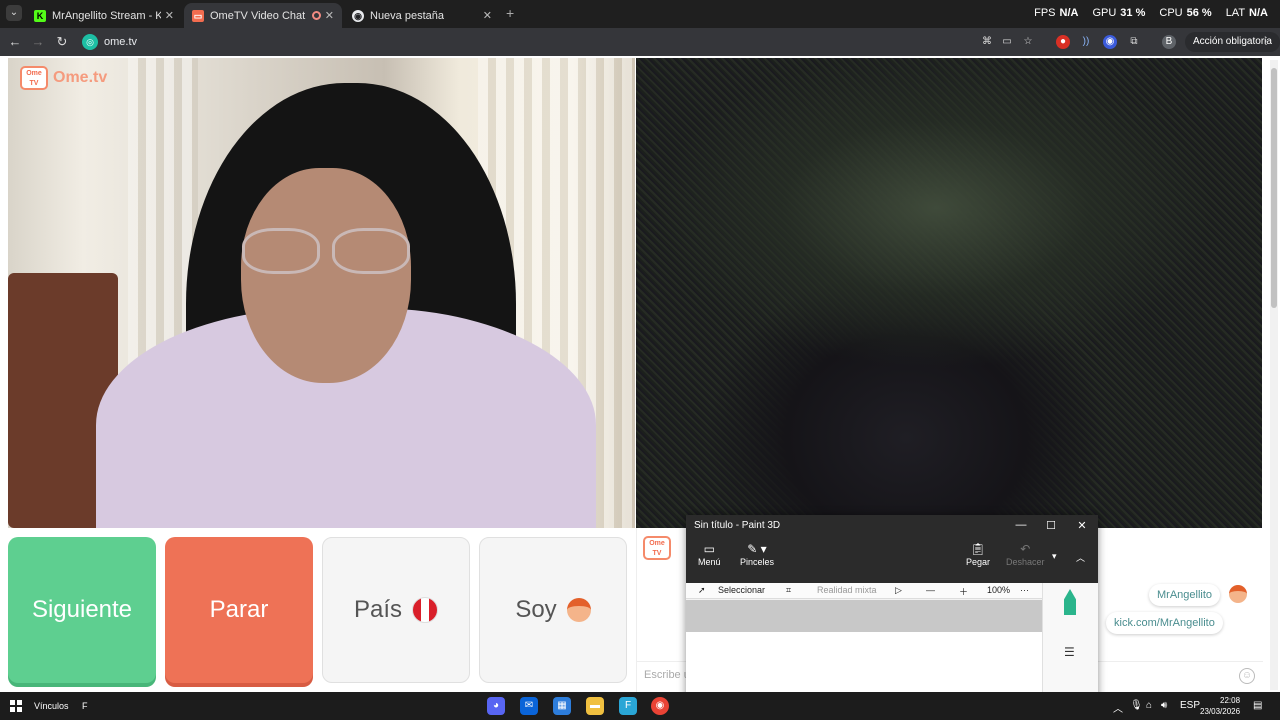  Describe the element at coordinates (15, 41) in the screenshot. I see `back-icon: ←` at that location.